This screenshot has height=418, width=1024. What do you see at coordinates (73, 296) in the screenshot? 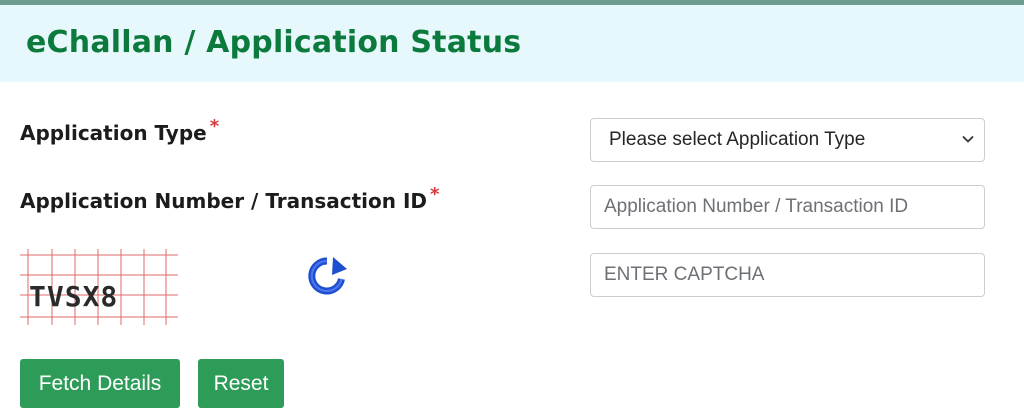
I see `captcha-text: TVSX8` at bounding box center [73, 296].